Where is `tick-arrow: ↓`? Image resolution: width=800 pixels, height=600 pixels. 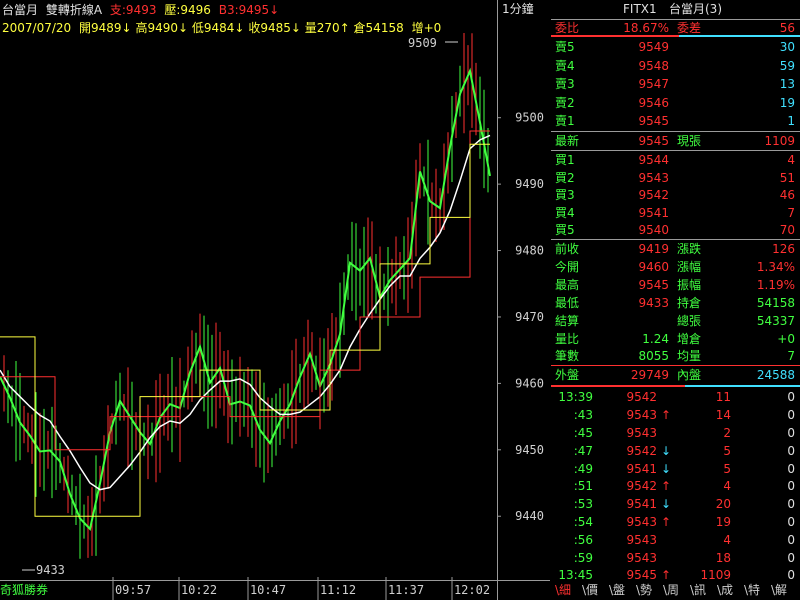
tick-arrow: ↓ is located at coordinates (666, 504).